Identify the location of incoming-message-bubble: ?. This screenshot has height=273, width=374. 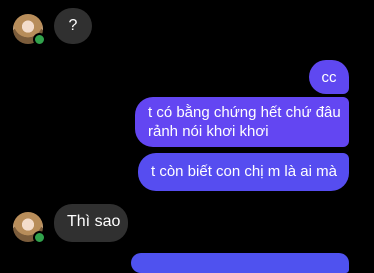
(73, 26).